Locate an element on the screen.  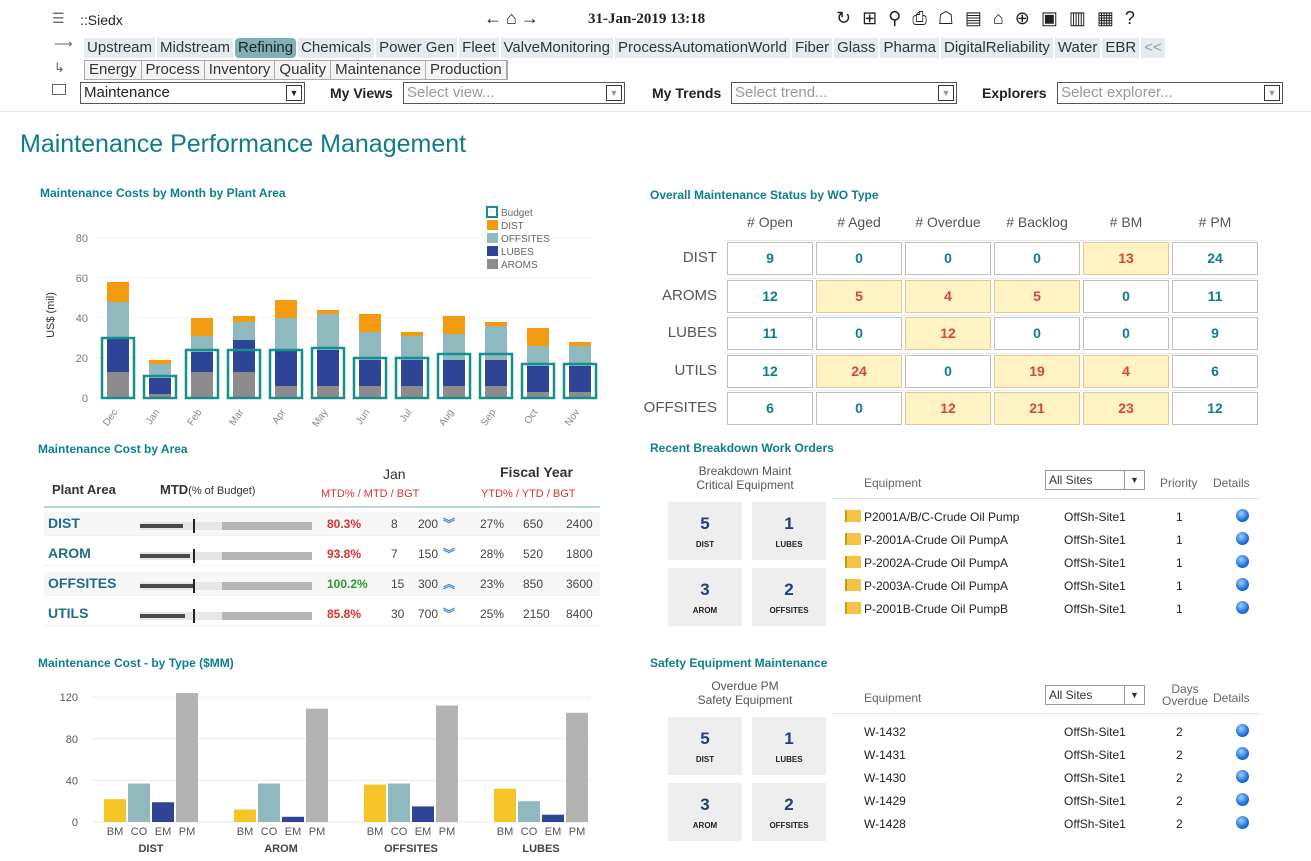
list-item: P-2003A-Crude Oil PumpA OffSh-Site1 1 is located at coordinates (1054, 586).